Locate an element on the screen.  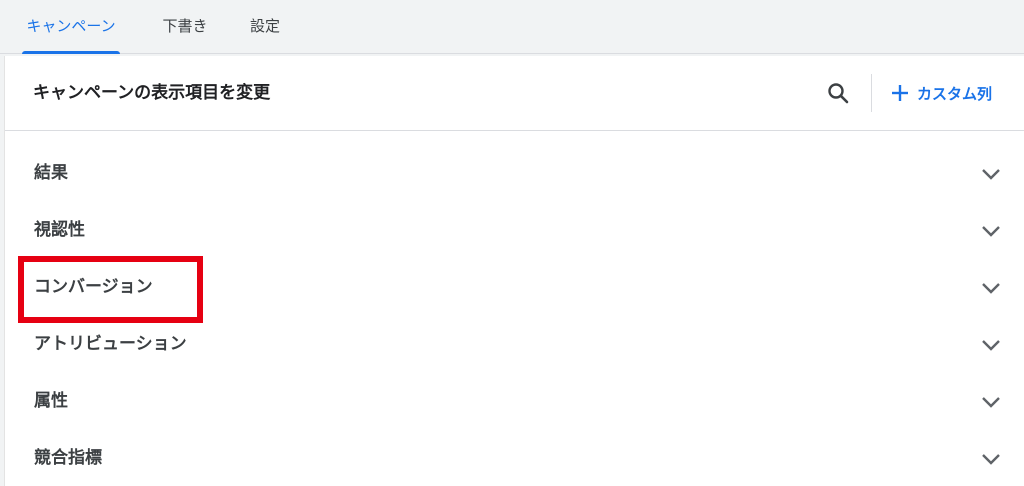
tab-drafts: 下書き is located at coordinates (185, 27).